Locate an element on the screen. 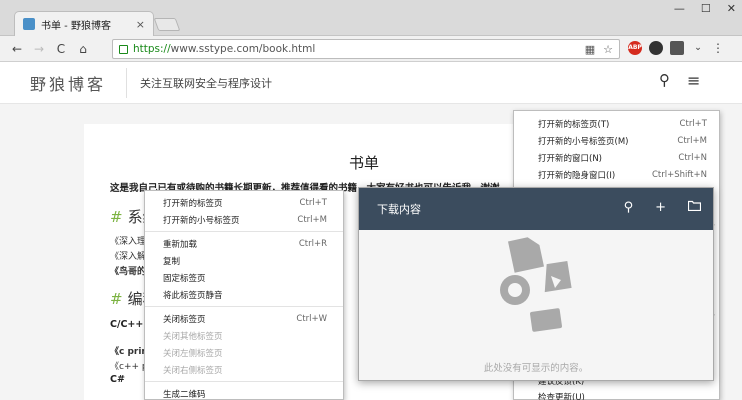  address-bar: https://www.sstype.com/book.html ▦ ☆ is located at coordinates (366, 49).